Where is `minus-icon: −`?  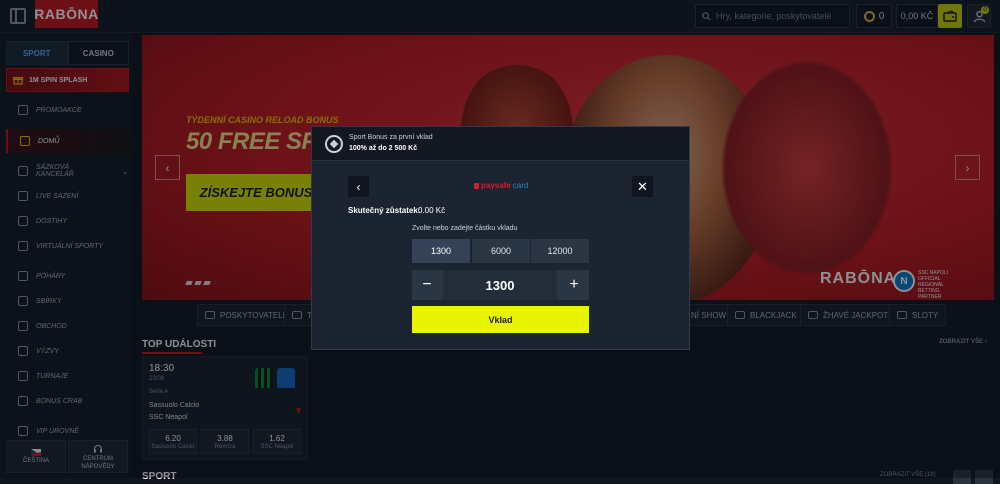
minus-icon: − is located at coordinates (427, 284).